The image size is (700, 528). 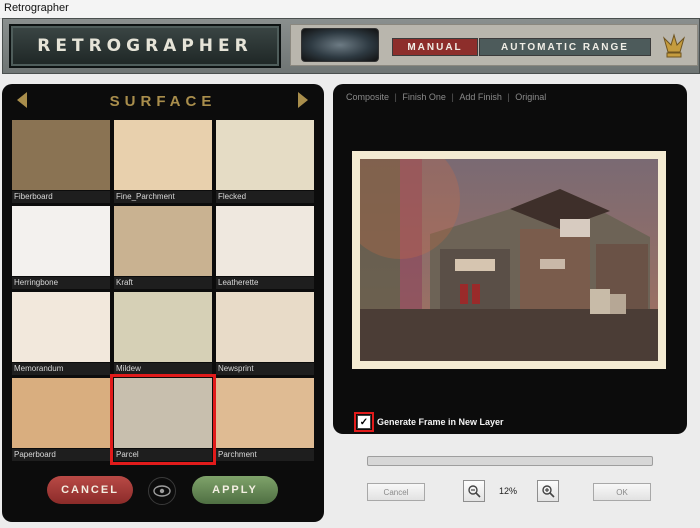 What do you see at coordinates (265, 455) in the screenshot?
I see `surface-tile-label: Parchment` at bounding box center [265, 455].